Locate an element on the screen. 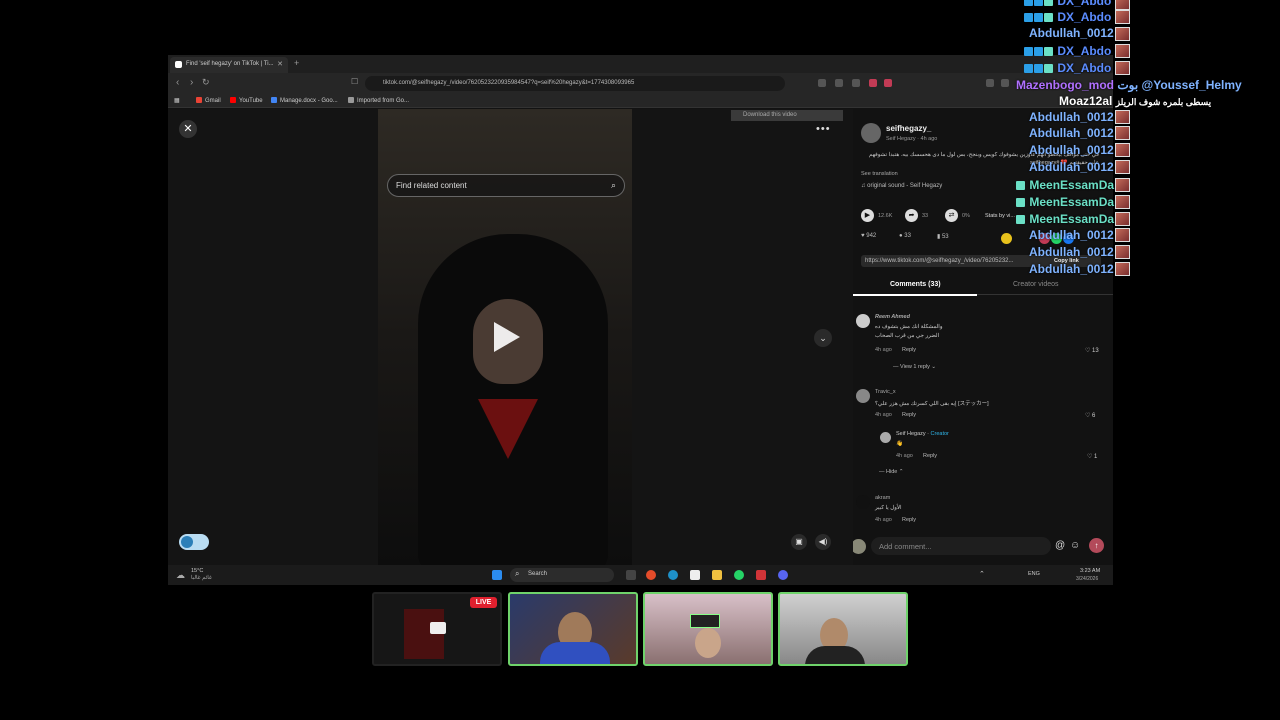 Image resolution: width=1280 pixels, height=720 pixels. tab-comments: Comments (33) is located at coordinates (915, 284).